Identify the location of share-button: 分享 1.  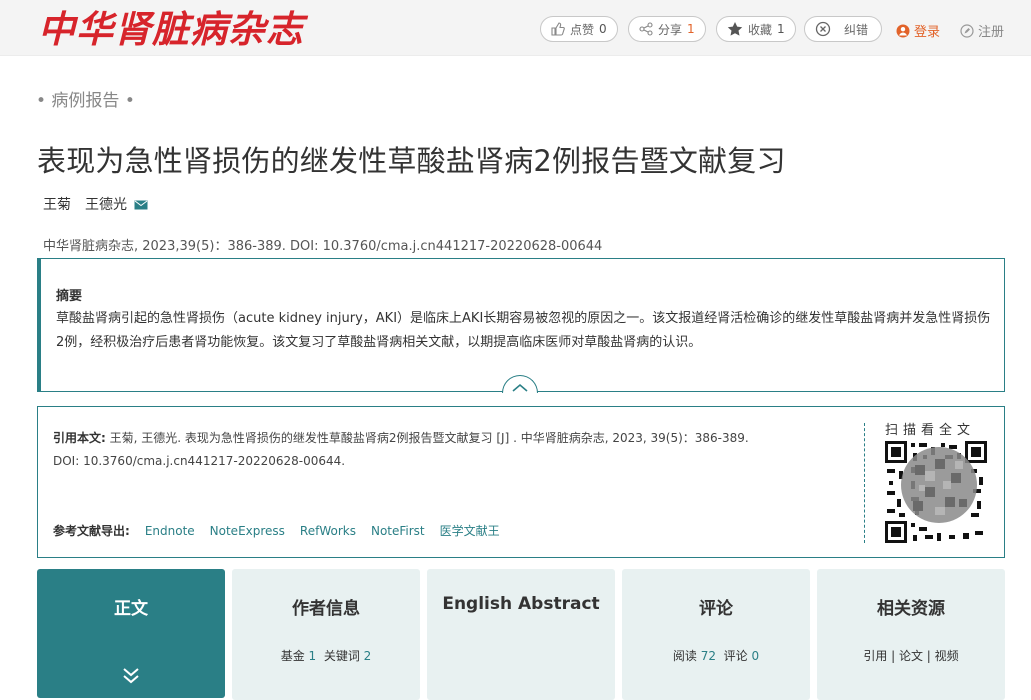
(667, 29).